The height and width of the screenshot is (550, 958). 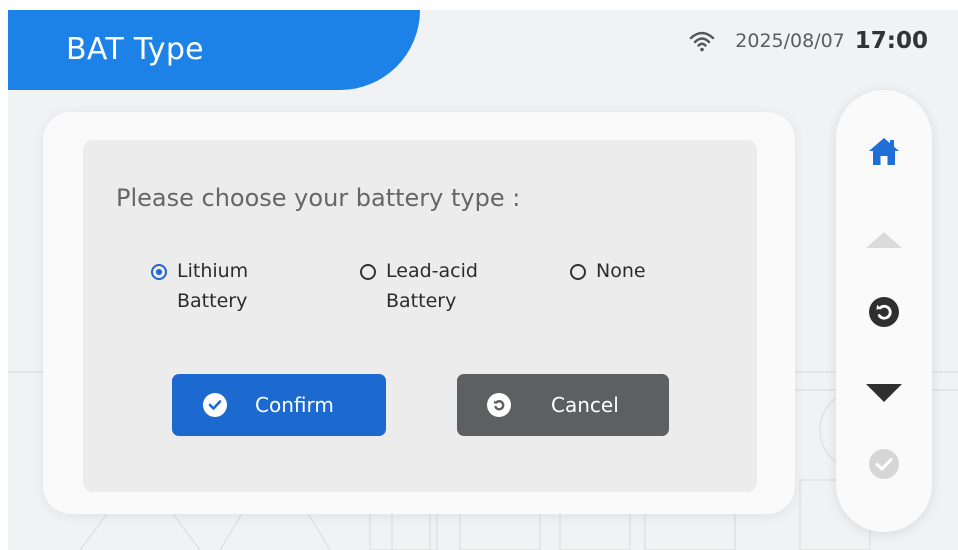 I want to click on option-lithium-battery: Lithium Battery, so click(x=199, y=288).